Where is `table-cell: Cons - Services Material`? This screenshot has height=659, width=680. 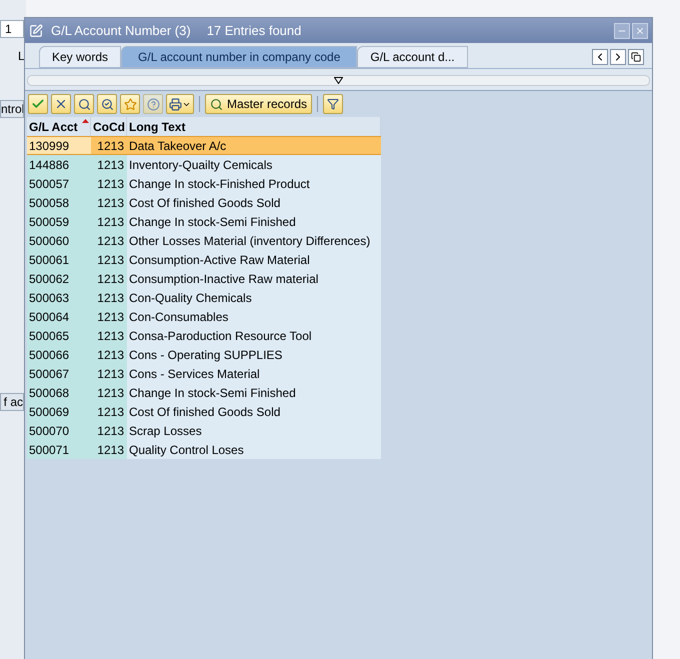 table-cell: Cons - Services Material is located at coordinates (254, 373).